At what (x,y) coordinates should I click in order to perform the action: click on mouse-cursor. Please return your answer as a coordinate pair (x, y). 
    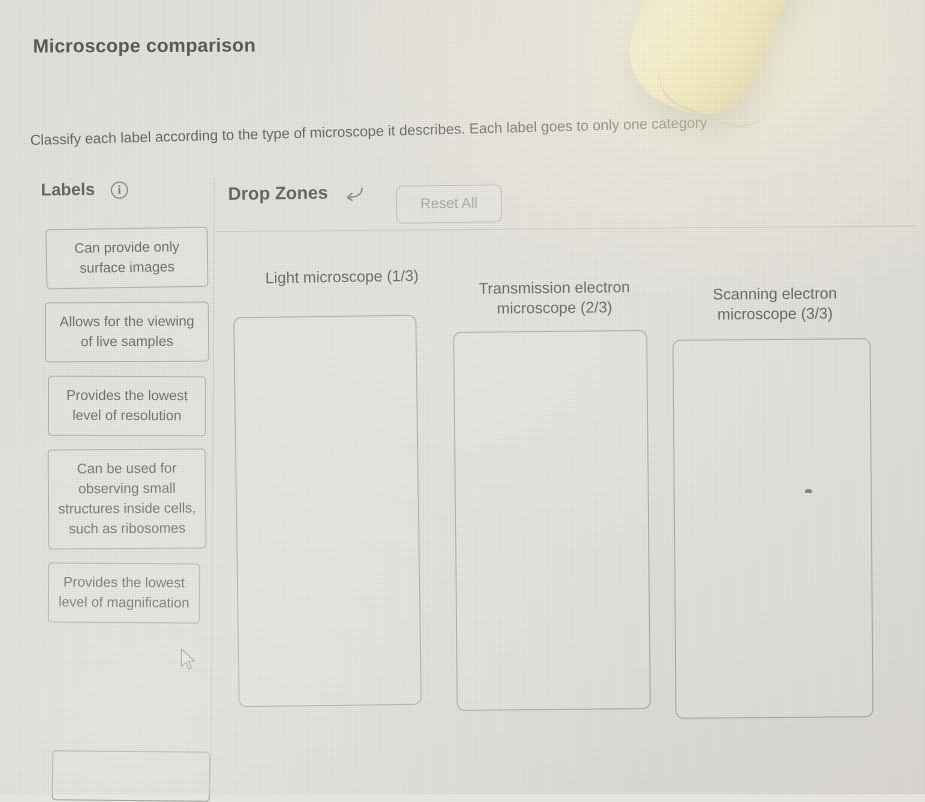
    Looking at the image, I should click on (188, 660).